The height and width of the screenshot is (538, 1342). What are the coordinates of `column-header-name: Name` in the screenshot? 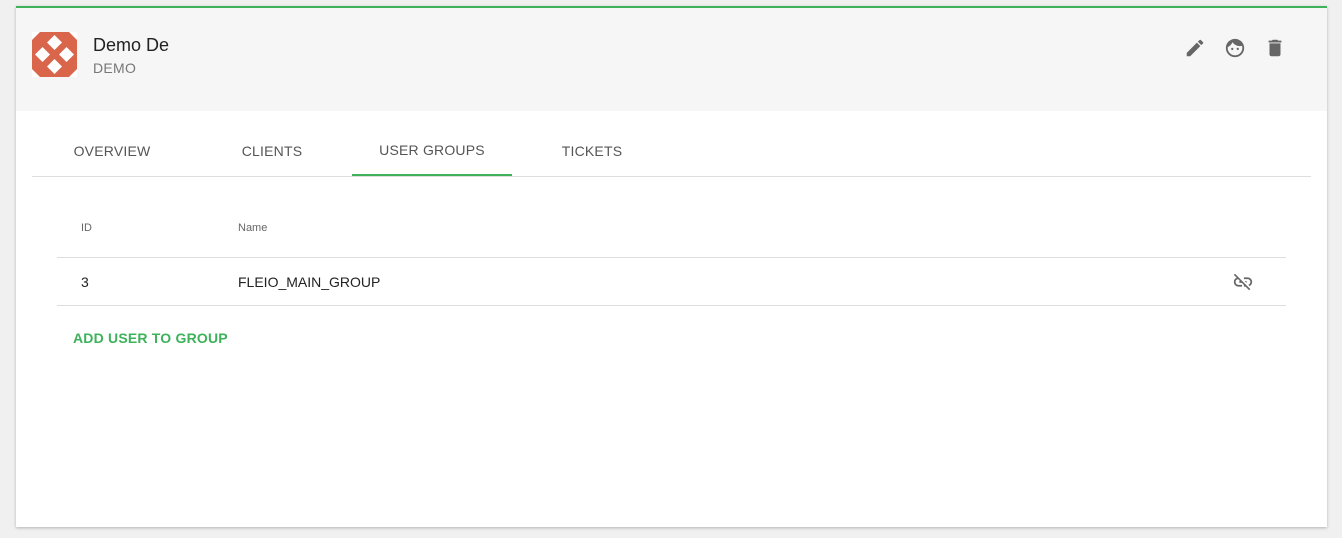 It's located at (253, 228).